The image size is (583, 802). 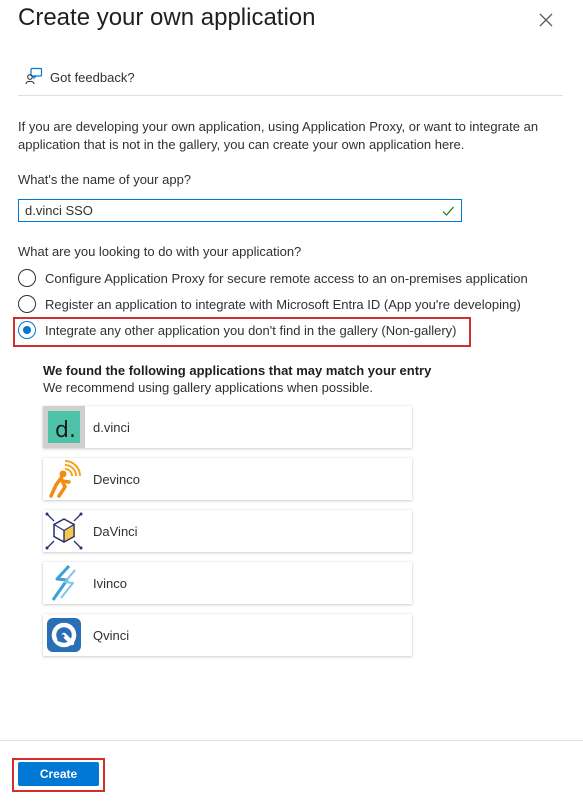 I want to click on app-name: d.vinci, so click(x=111, y=427).